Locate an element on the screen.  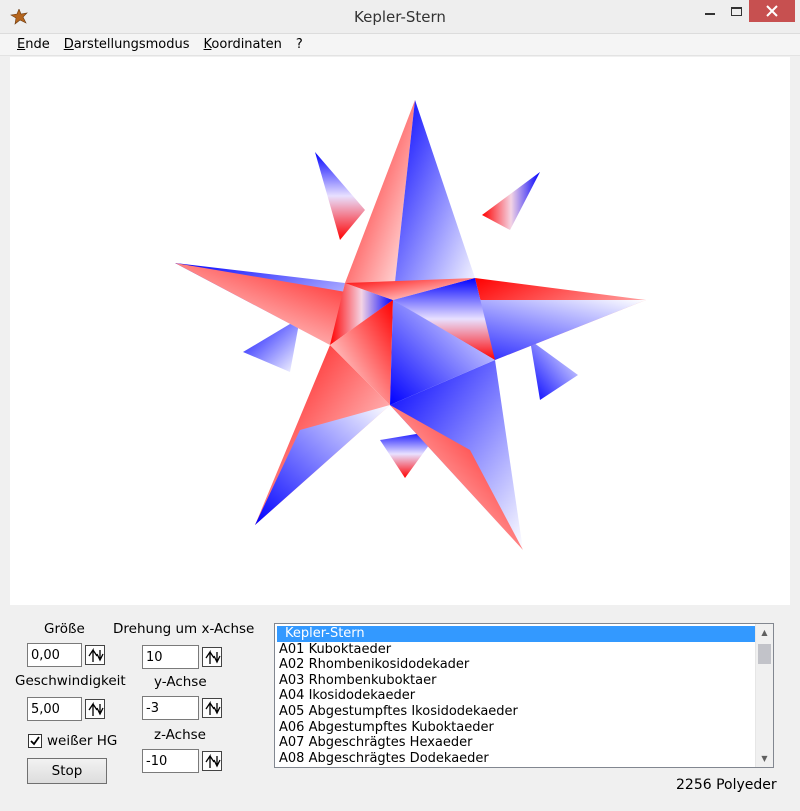
stop-button: Stop is located at coordinates (67, 771).